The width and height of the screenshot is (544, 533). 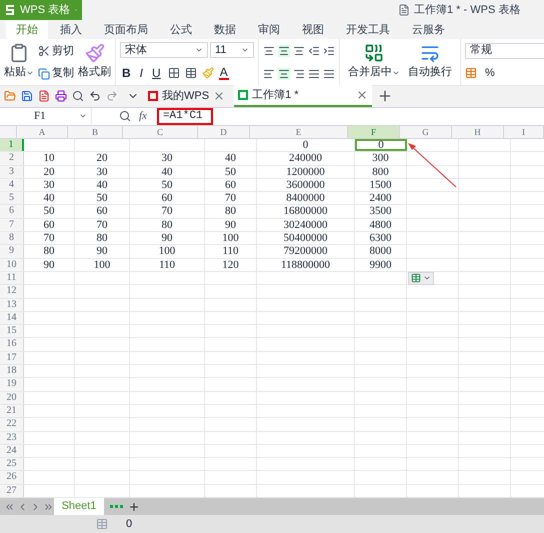 What do you see at coordinates (56, 51) in the screenshot?
I see `cut-button: 剪切` at bounding box center [56, 51].